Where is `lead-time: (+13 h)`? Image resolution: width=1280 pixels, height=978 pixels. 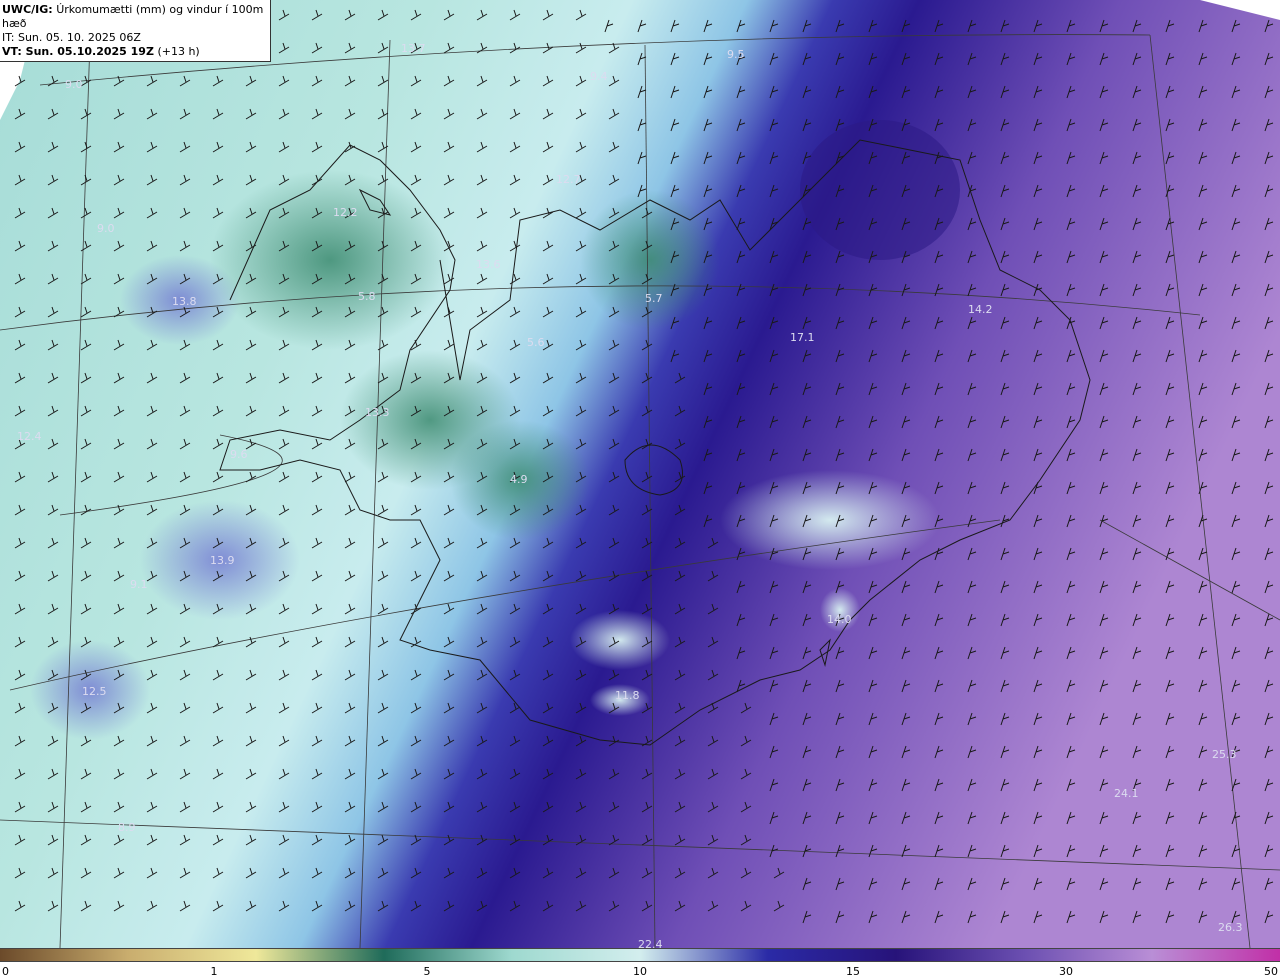 lead-time: (+13 h) is located at coordinates (178, 51).